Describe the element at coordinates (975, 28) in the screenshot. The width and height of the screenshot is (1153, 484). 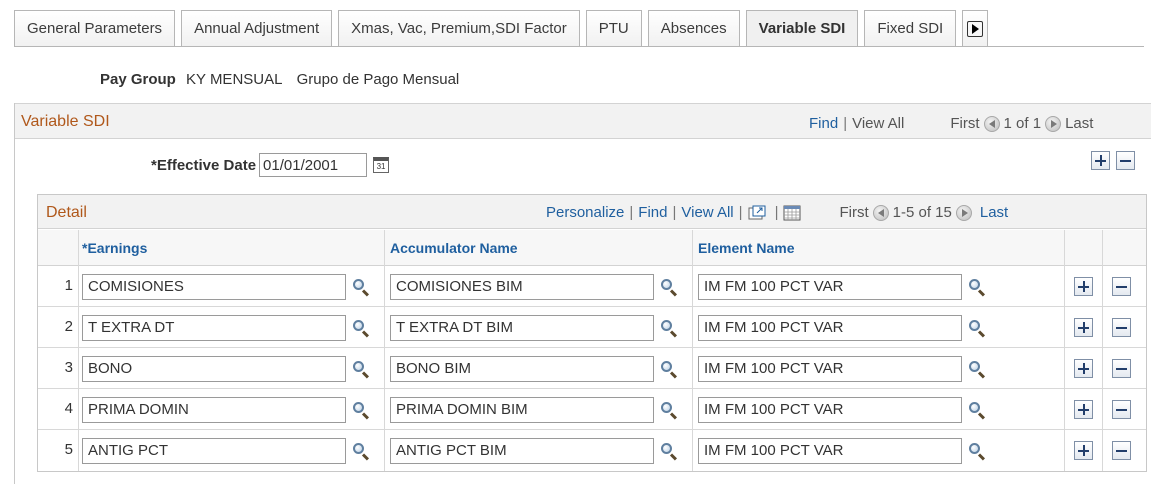
I see `tab-scroll-right-button` at that location.